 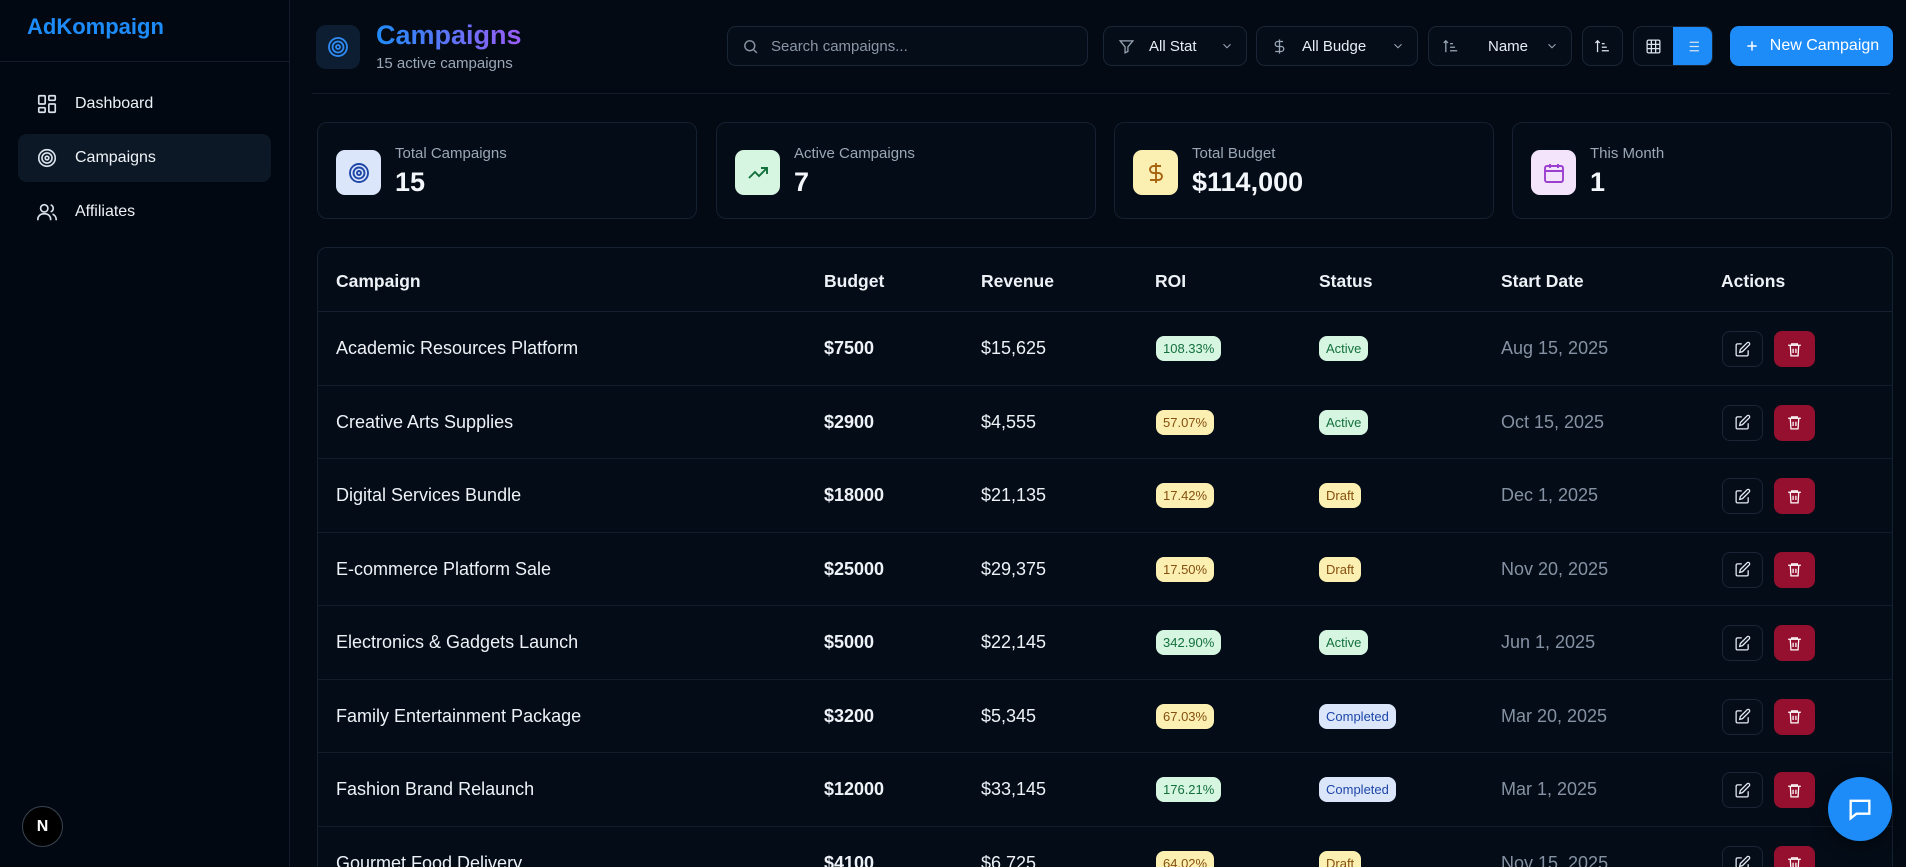 I want to click on campaign-name: Fashion Brand Relaunch, so click(x=435, y=789).